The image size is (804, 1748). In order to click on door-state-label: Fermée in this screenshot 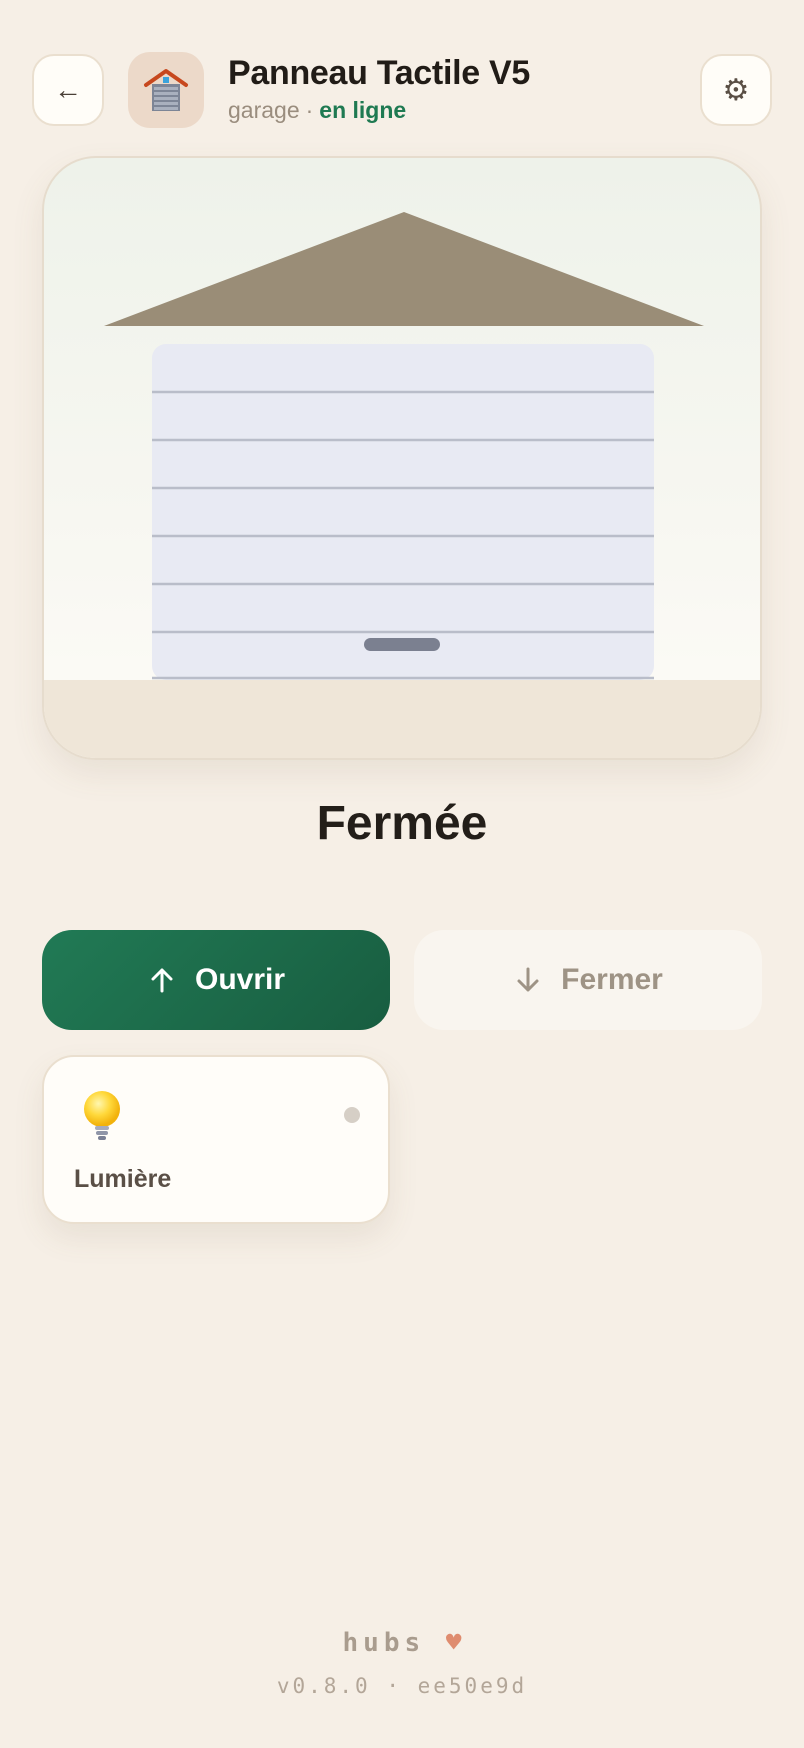, I will do `click(402, 823)`.